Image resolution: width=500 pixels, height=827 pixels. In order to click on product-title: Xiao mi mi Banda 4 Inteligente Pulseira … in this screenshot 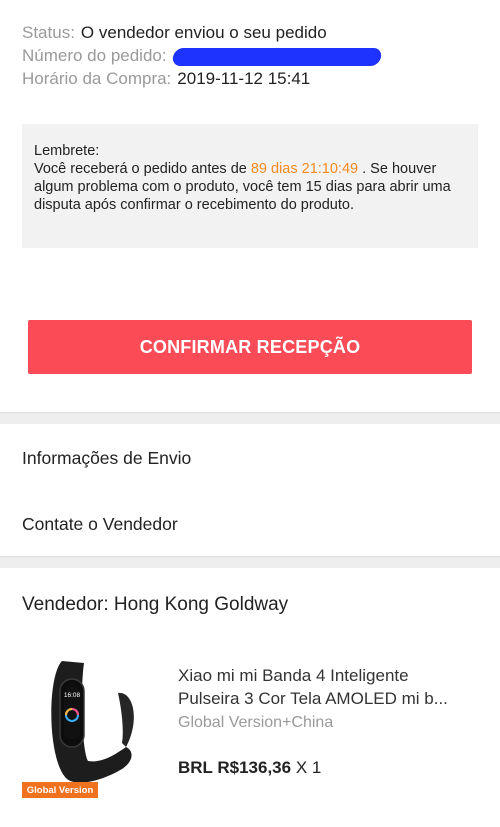, I will do `click(328, 687)`.